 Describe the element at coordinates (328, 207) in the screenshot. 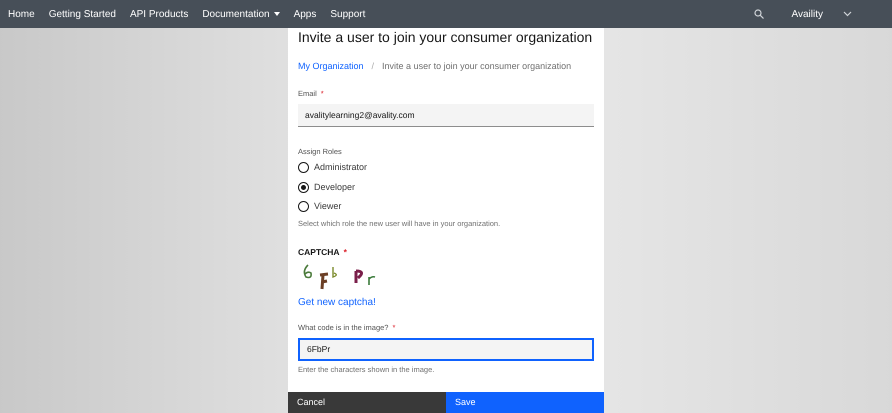

I see `role-option-label: Viewer` at that location.